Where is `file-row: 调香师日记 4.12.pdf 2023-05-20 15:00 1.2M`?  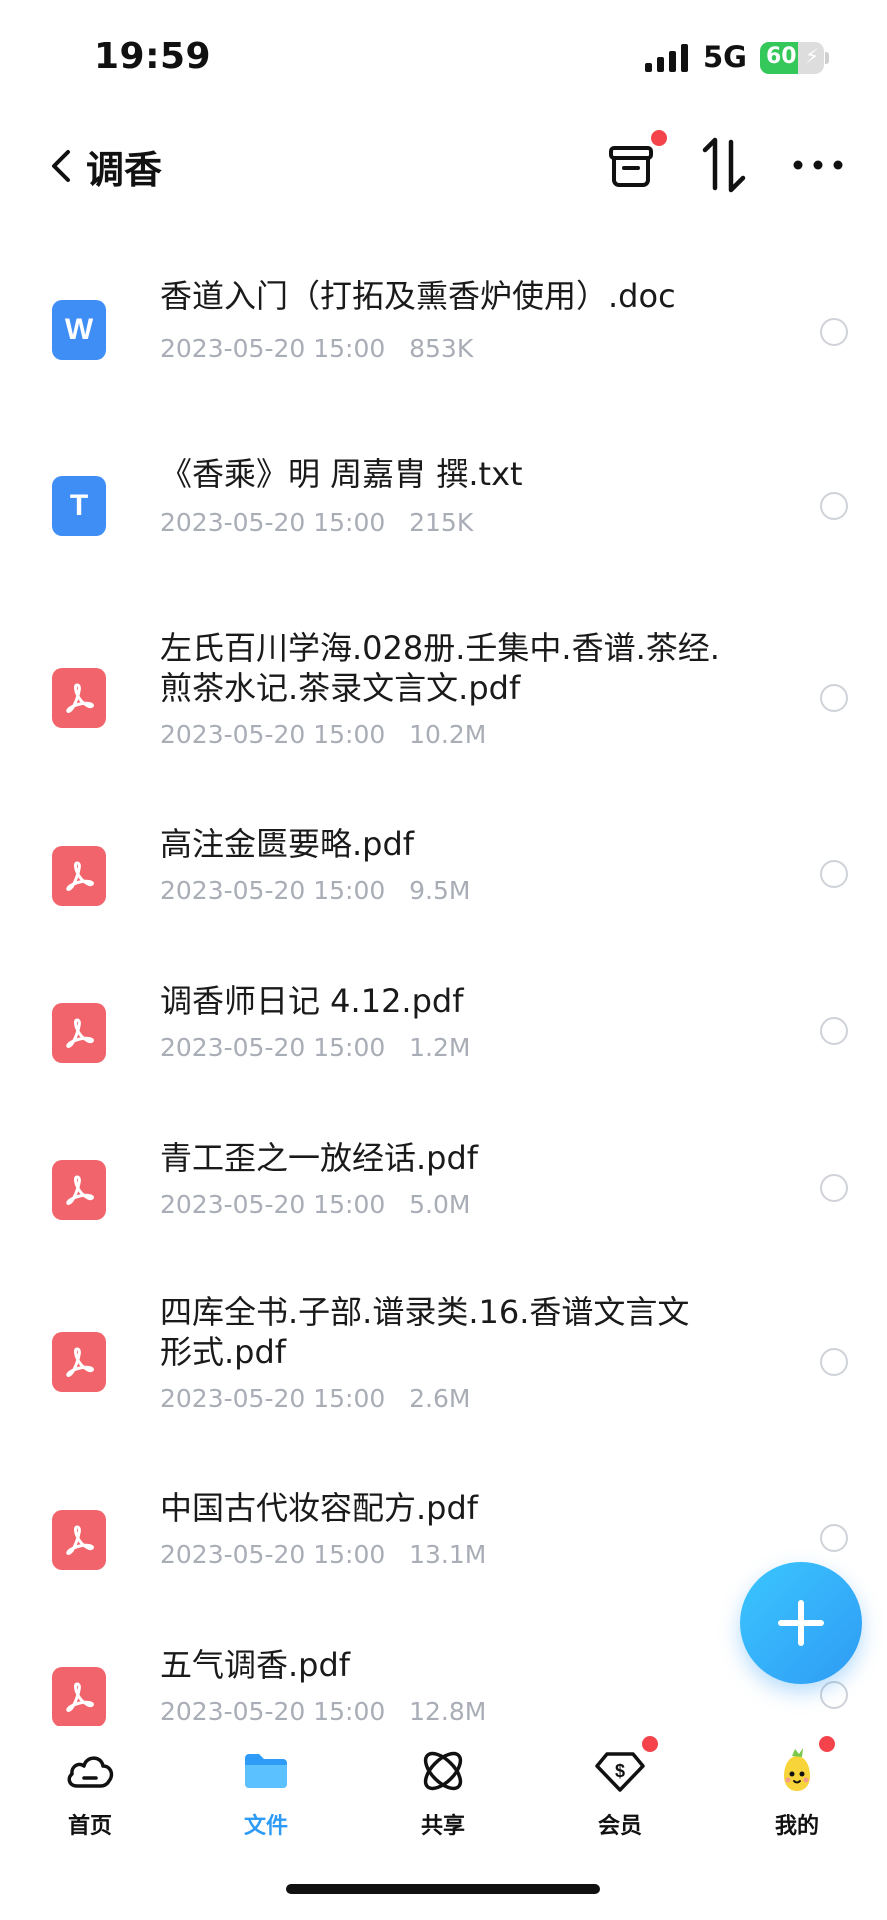
file-row: 调香师日记 4.12.pdf 2023-05-20 15:00 1.2M is located at coordinates (443, 1046).